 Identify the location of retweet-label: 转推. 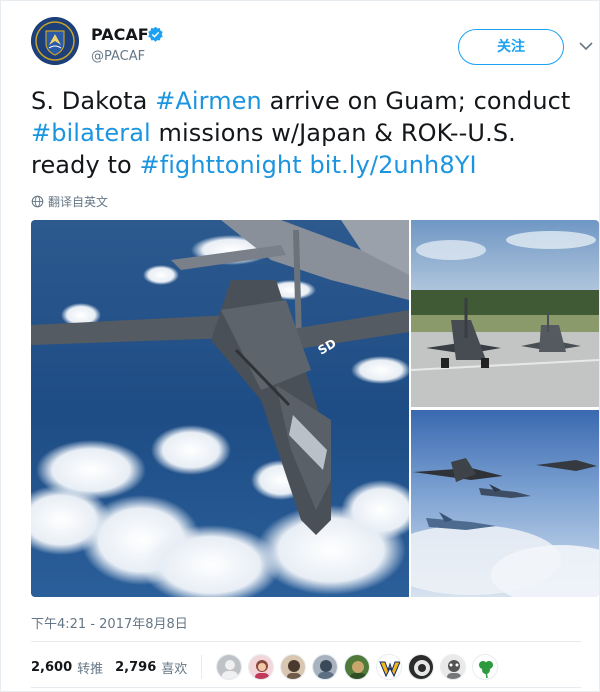
(90, 667).